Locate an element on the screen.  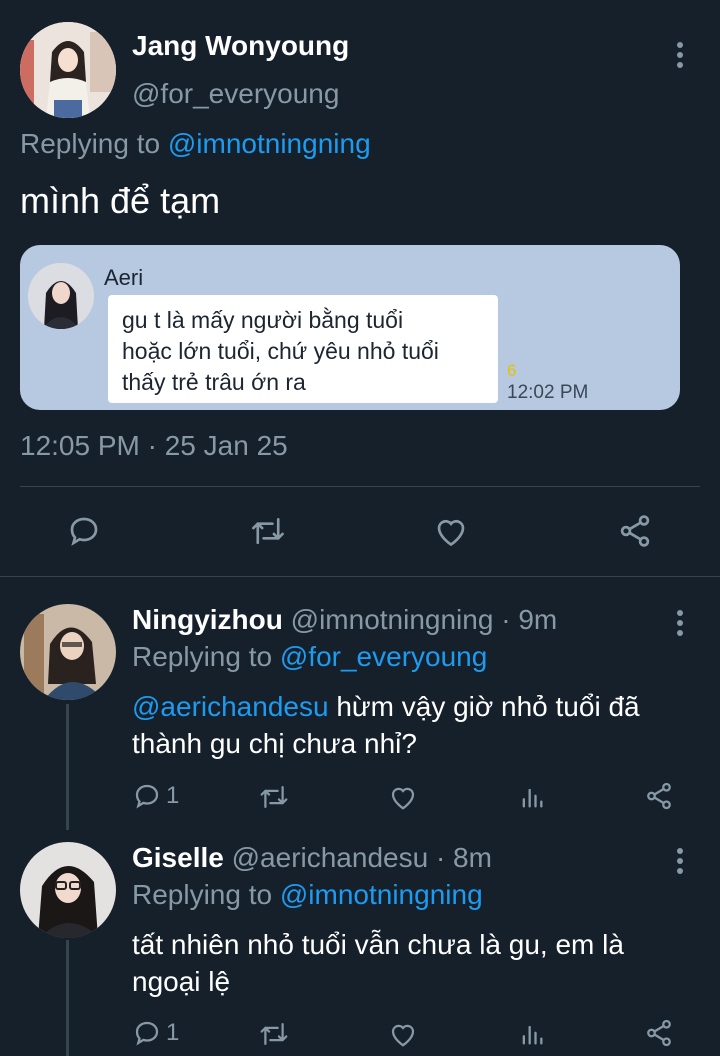
replying-handle: @for_everyoung is located at coordinates (383, 656).